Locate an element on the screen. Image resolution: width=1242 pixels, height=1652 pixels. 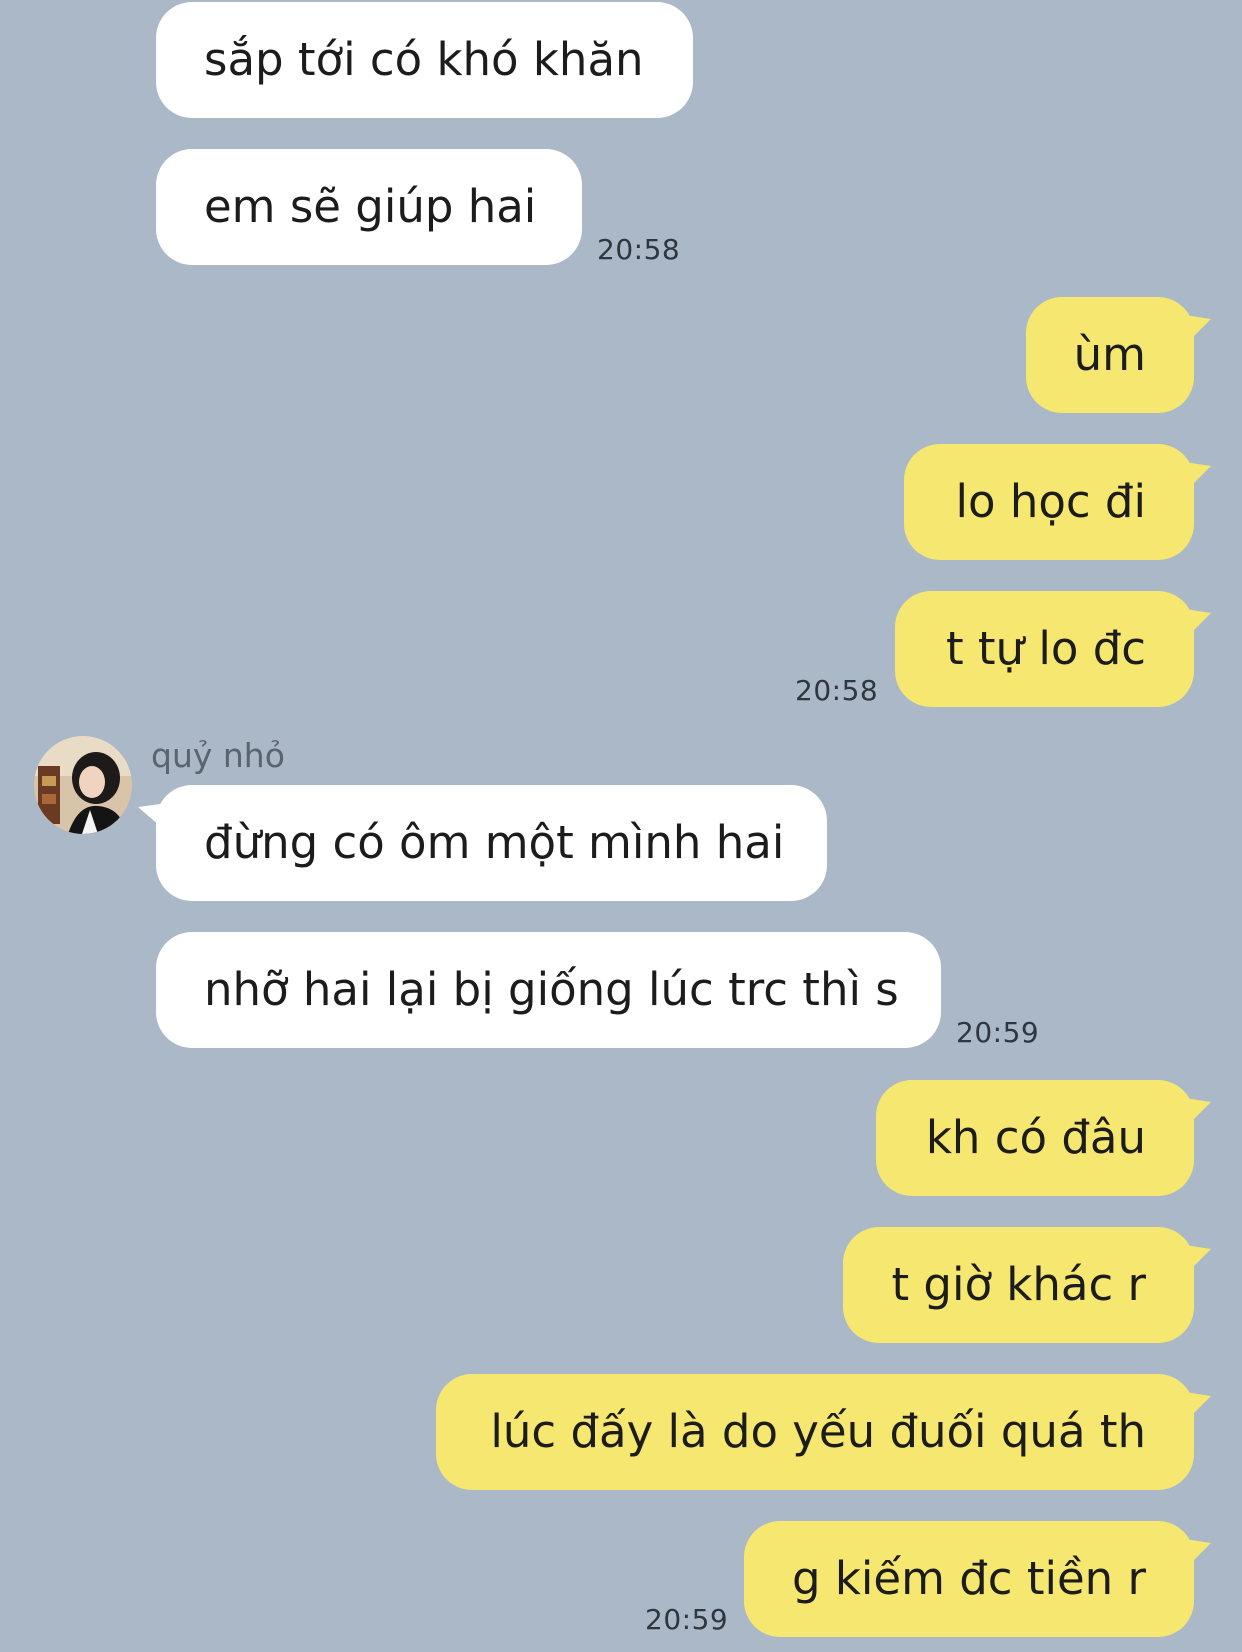
message-bubble-outgoing: ùm is located at coordinates (1118, 355).